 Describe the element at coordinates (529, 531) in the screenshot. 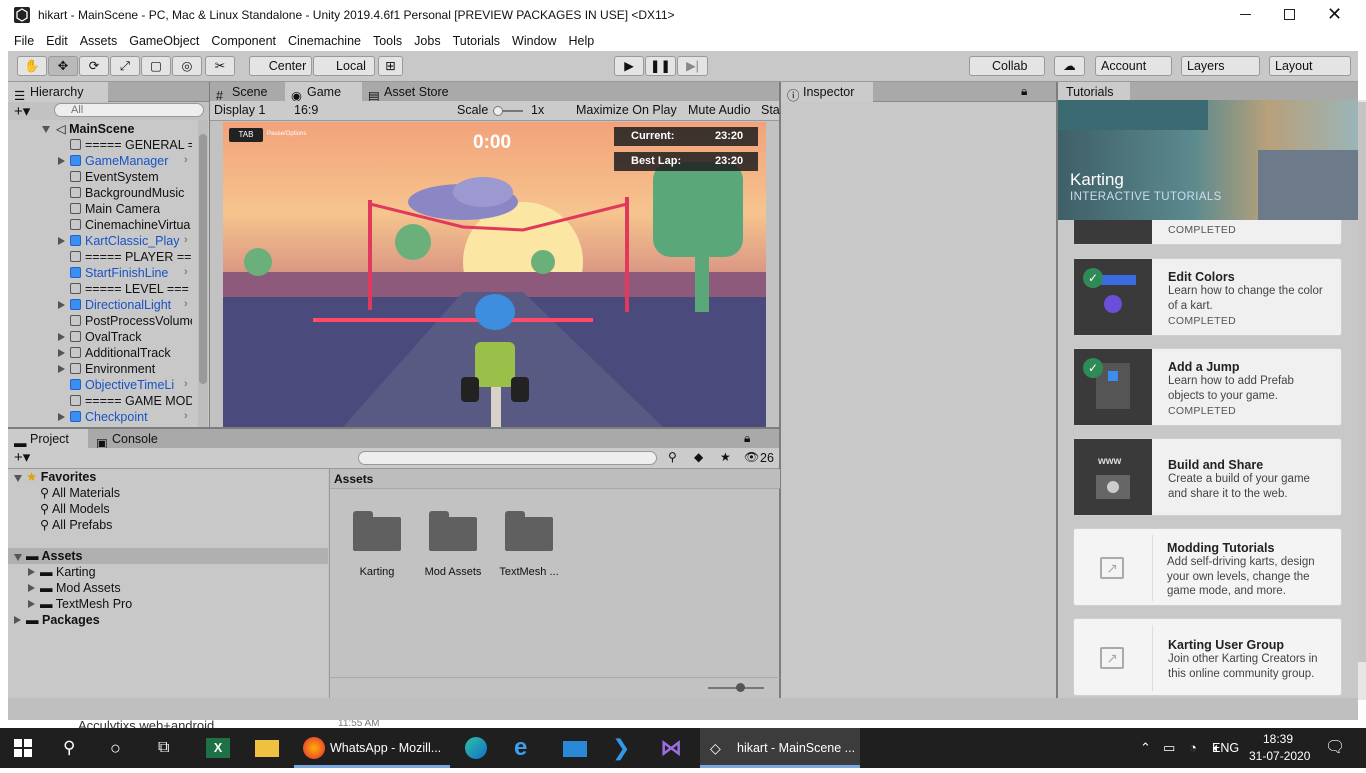

I see `folder-textmesh-icon` at that location.